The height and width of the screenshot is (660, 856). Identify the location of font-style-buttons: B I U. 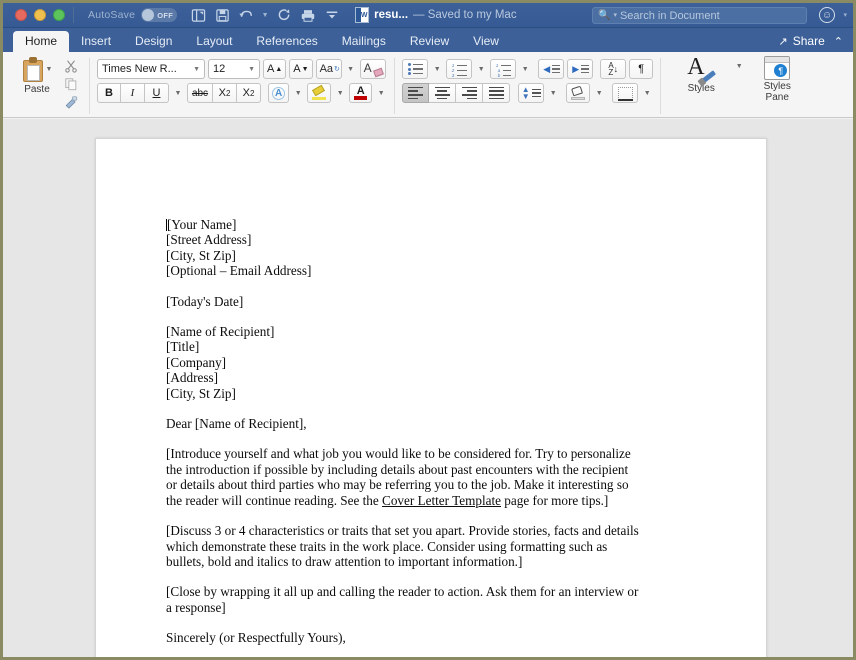
(133, 93).